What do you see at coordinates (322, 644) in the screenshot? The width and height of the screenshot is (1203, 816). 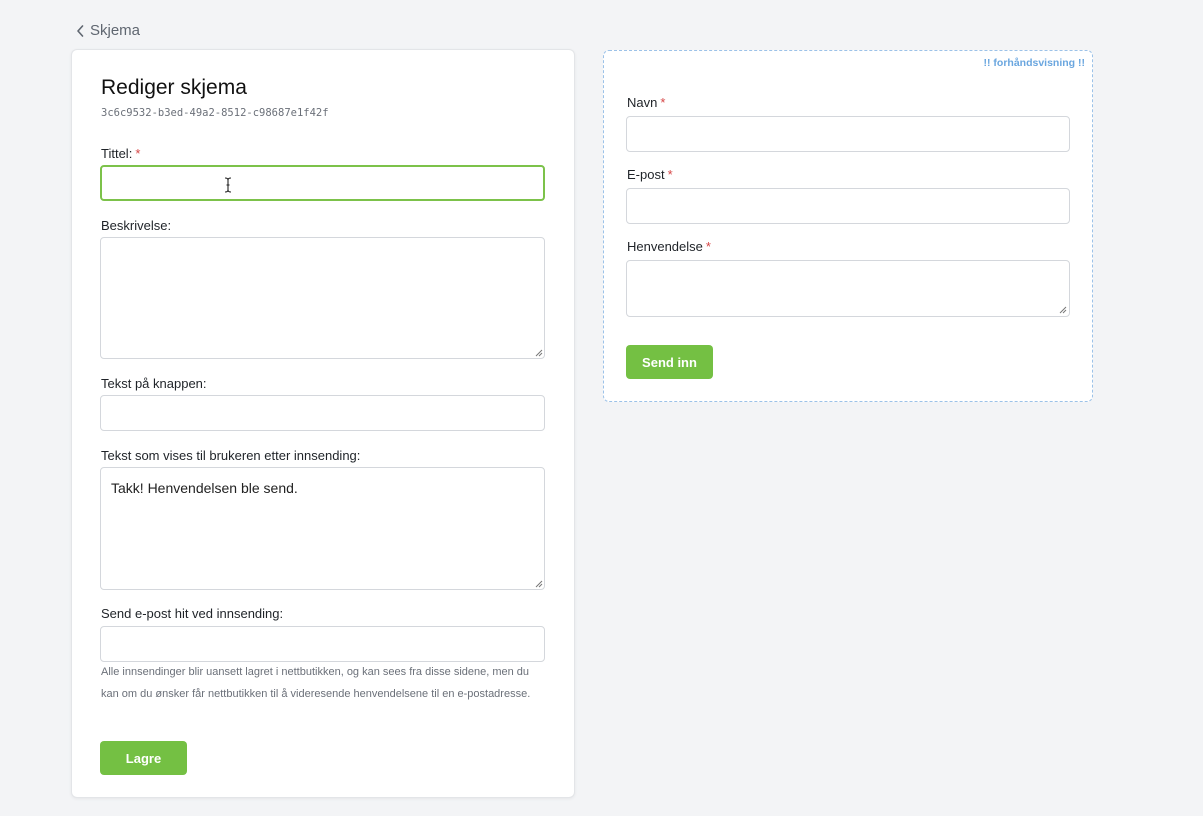 I see `email-input` at bounding box center [322, 644].